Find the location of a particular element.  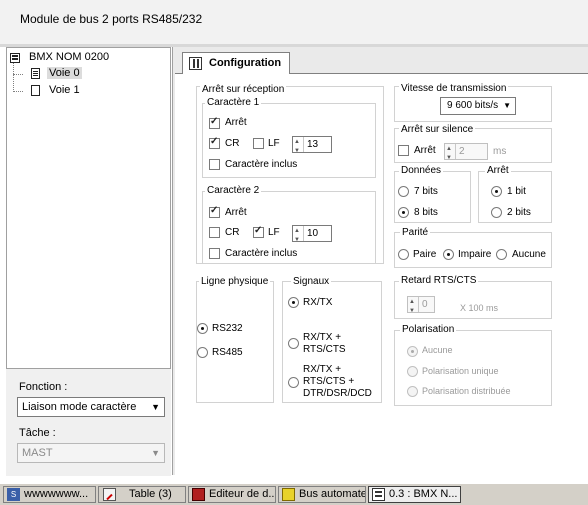

bus-icon is located at coordinates (288, 494).